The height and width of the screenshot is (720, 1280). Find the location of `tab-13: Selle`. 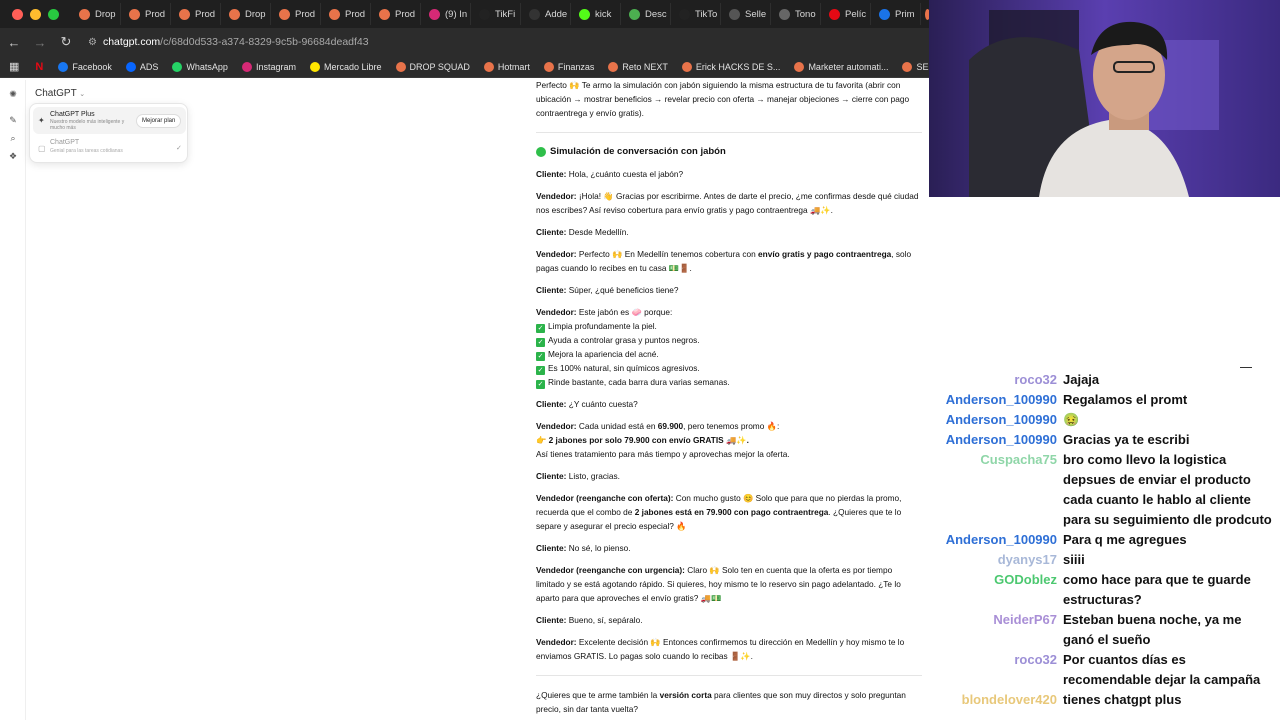

tab-13: Selle is located at coordinates (746, 14).